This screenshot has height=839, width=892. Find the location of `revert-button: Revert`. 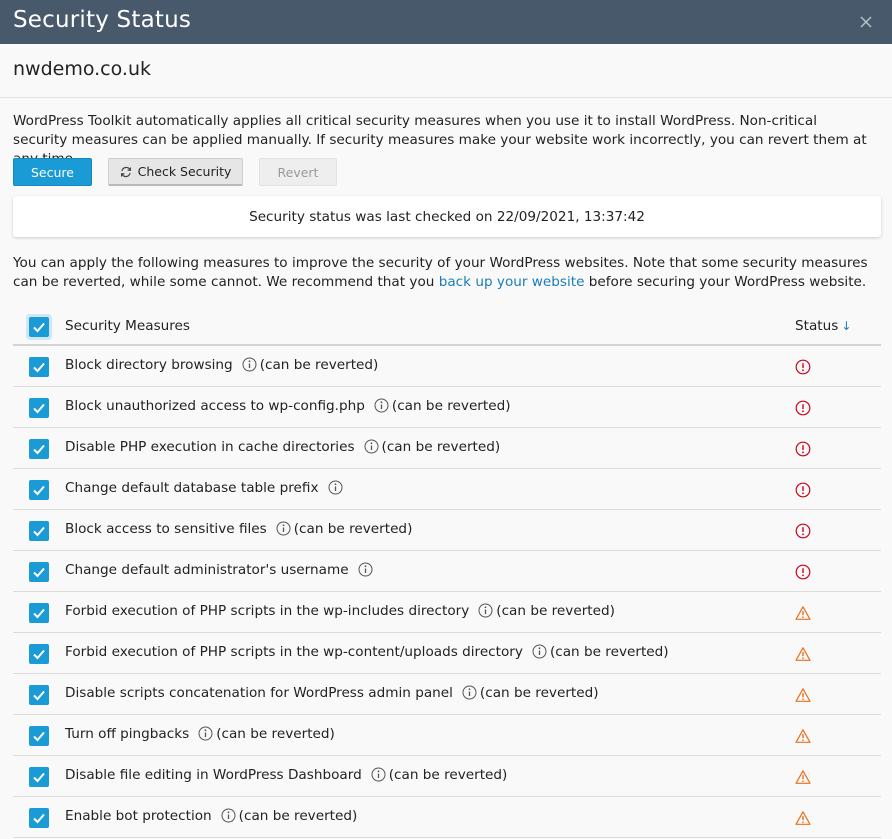

revert-button: Revert is located at coordinates (298, 172).